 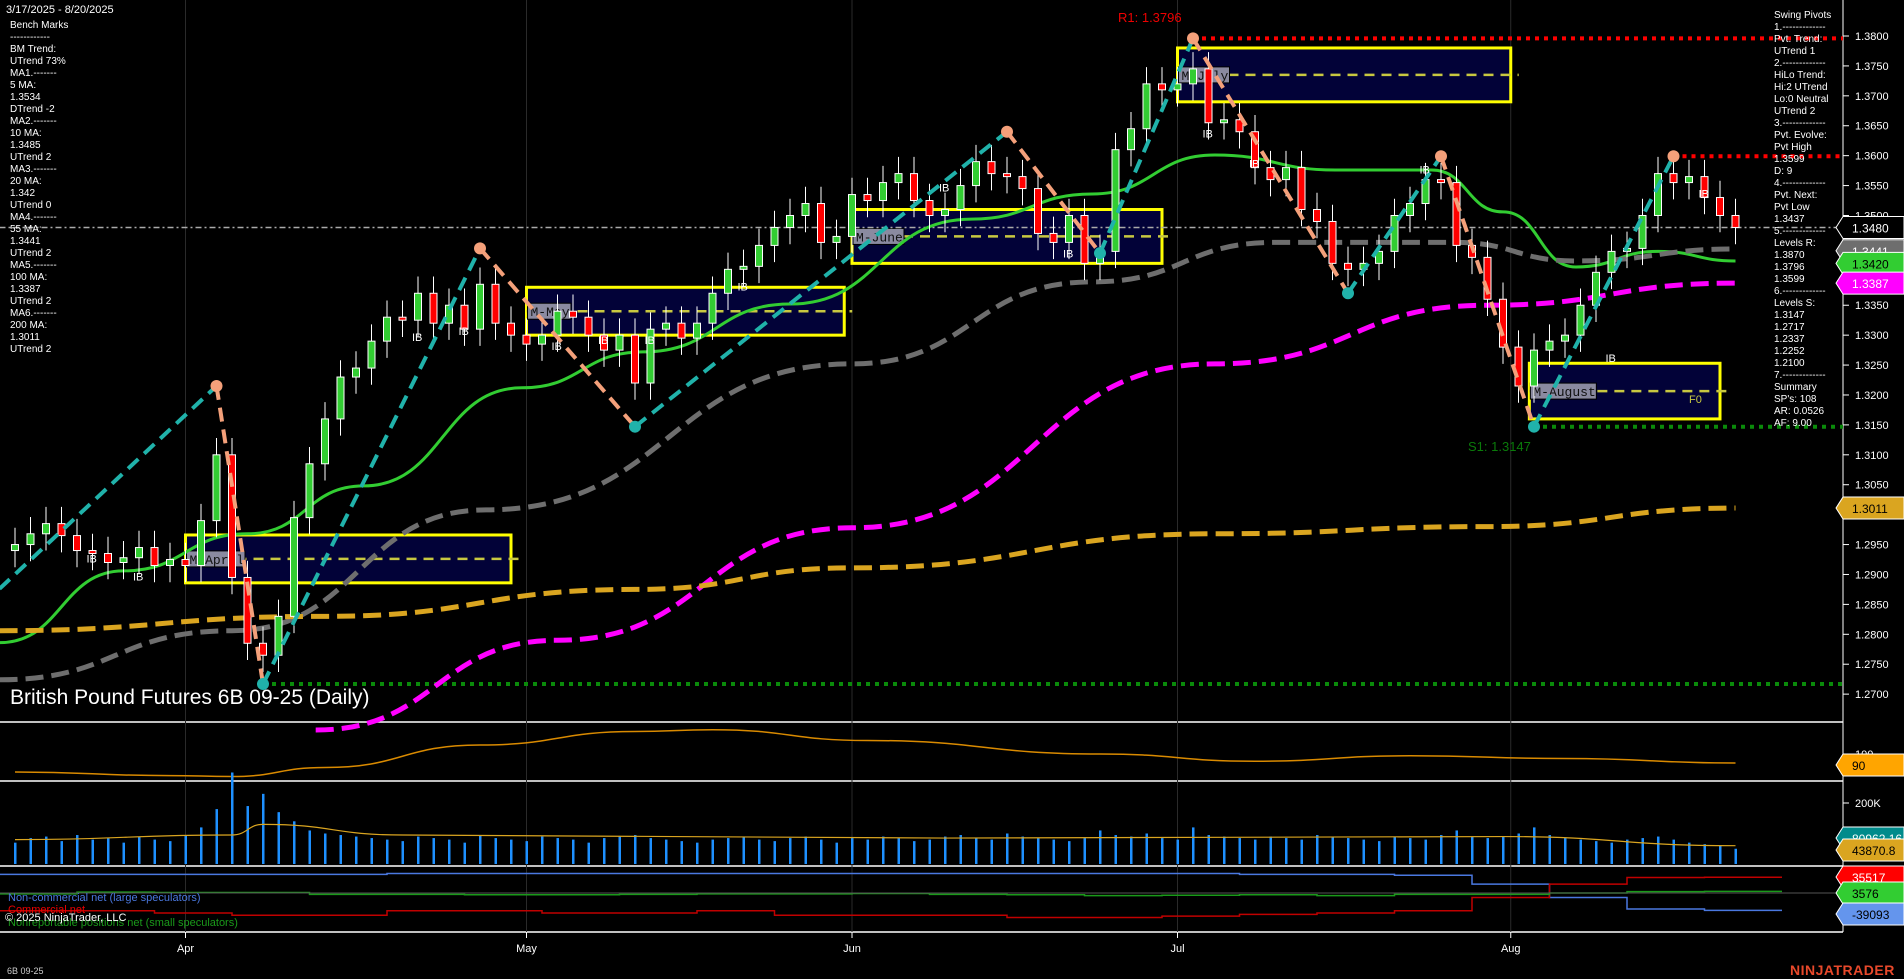 What do you see at coordinates (1872, 366) in the screenshot?
I see `price-tick-label: 1.3250` at bounding box center [1872, 366].